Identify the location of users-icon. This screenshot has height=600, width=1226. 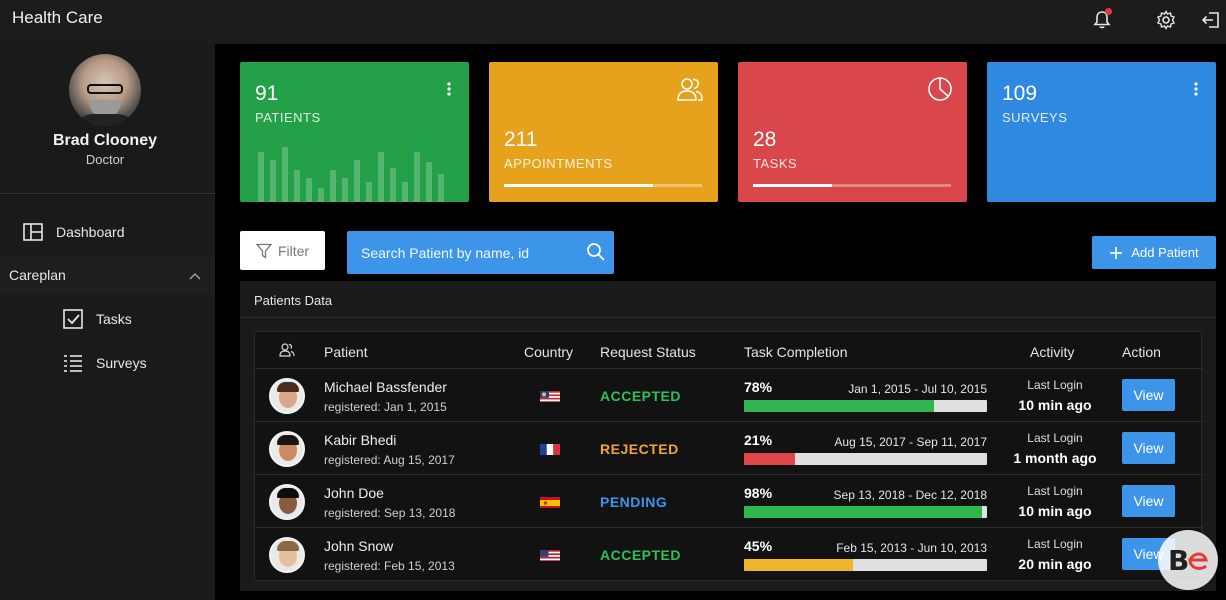
(690, 91).